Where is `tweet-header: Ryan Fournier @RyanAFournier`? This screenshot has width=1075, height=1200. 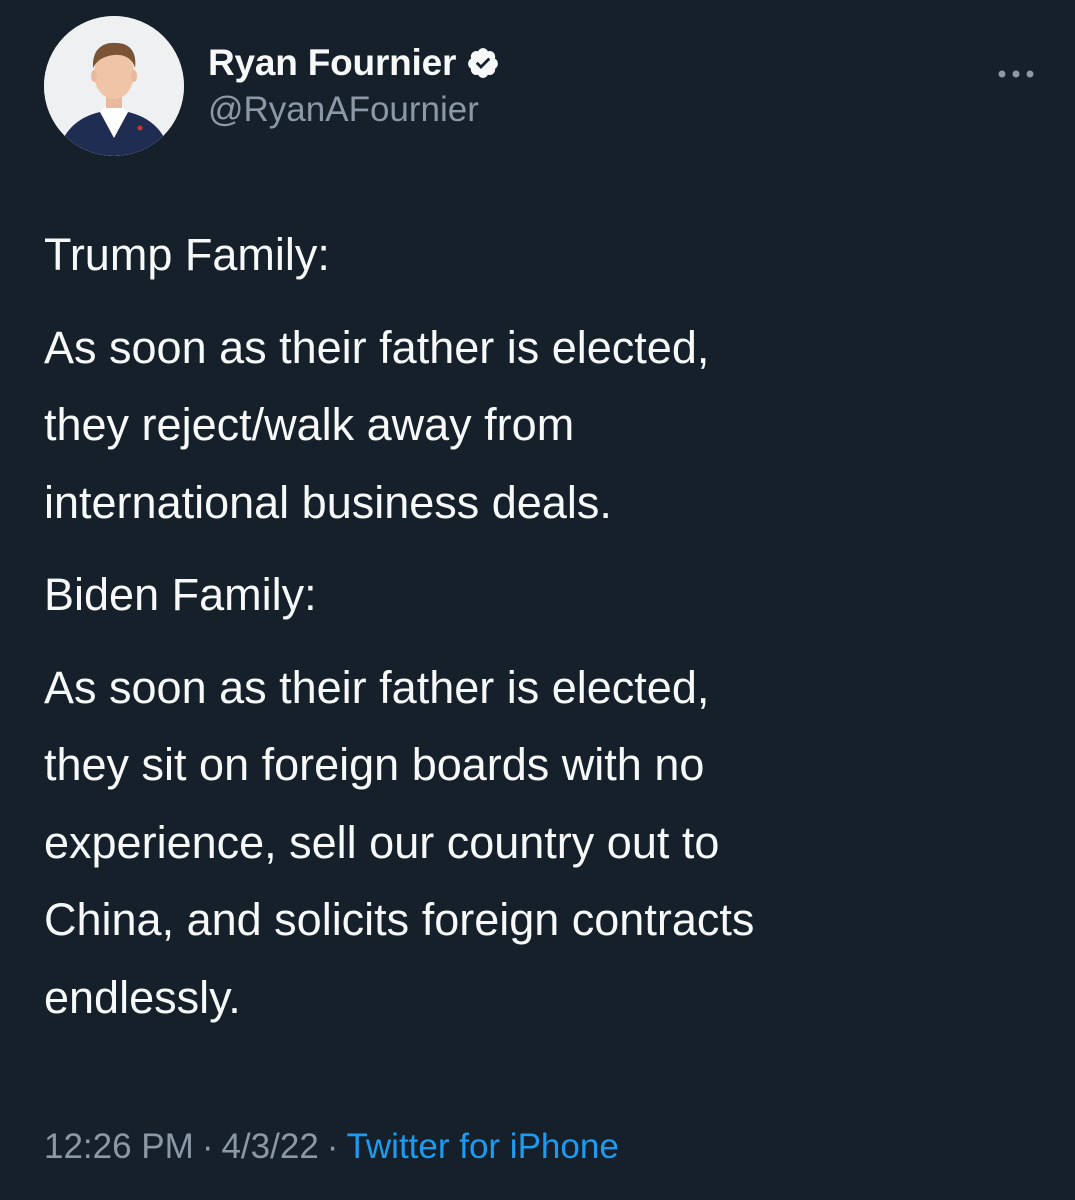
tweet-header: Ryan Fournier @RyanAFournier is located at coordinates (544, 86).